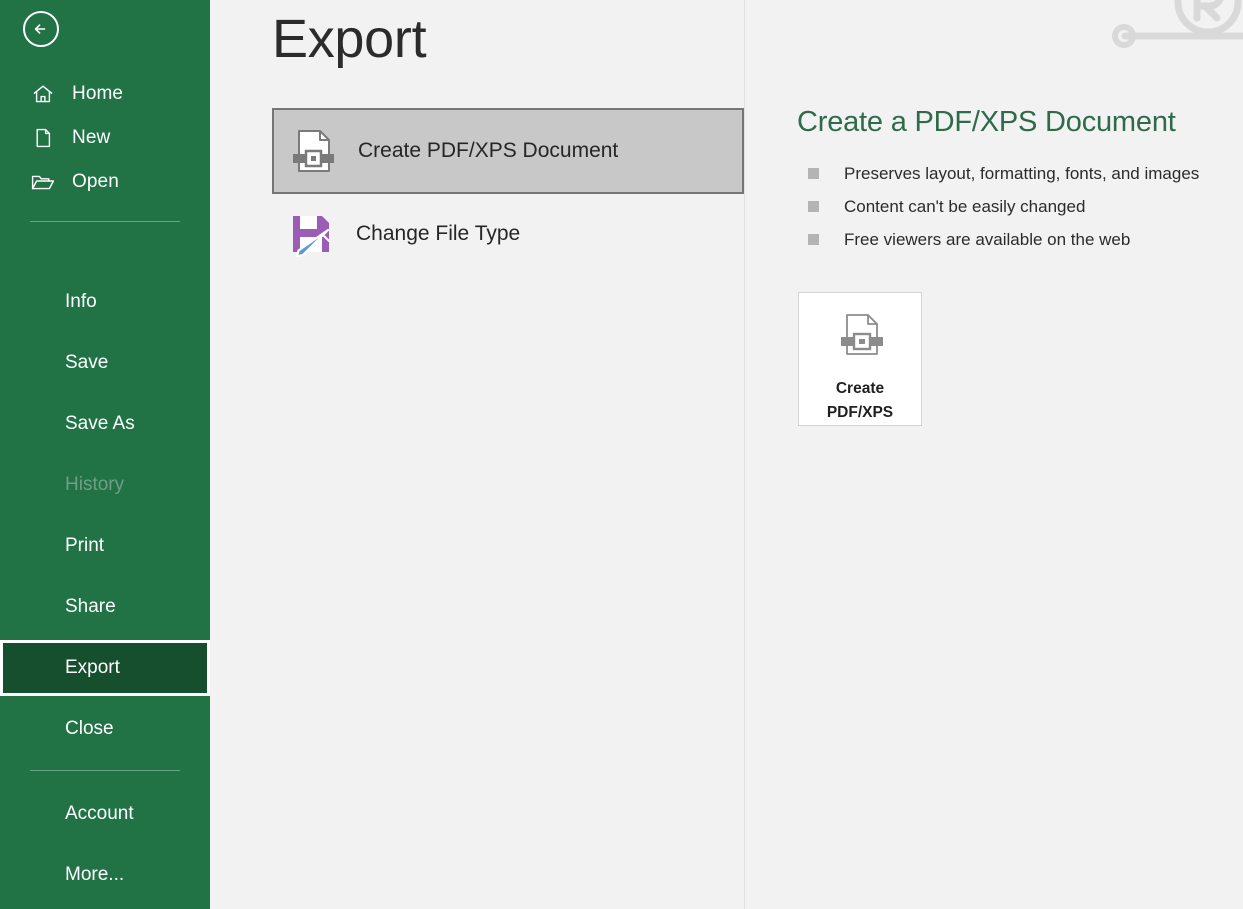 The image size is (1243, 909). I want to click on sidebar-item-label: Share, so click(90, 606).